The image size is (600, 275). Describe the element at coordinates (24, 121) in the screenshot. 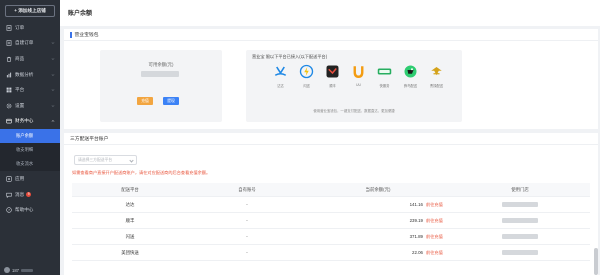

I see `sidebar-item-label: 财务中心` at that location.